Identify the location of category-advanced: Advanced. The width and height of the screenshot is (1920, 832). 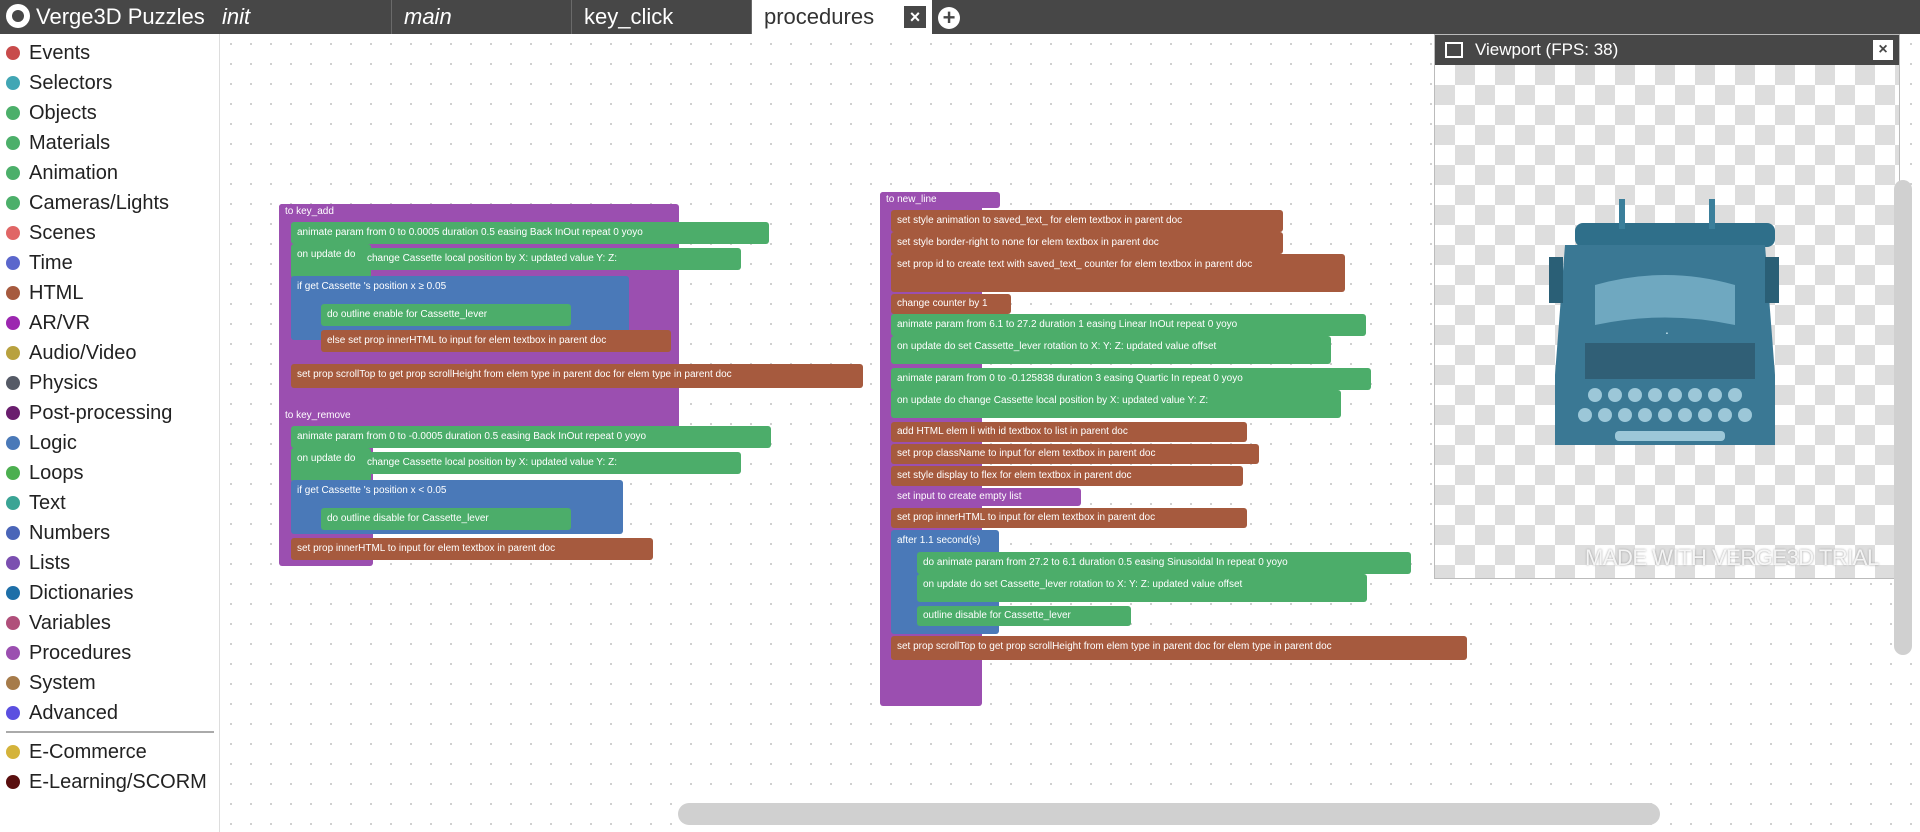
(62, 713).